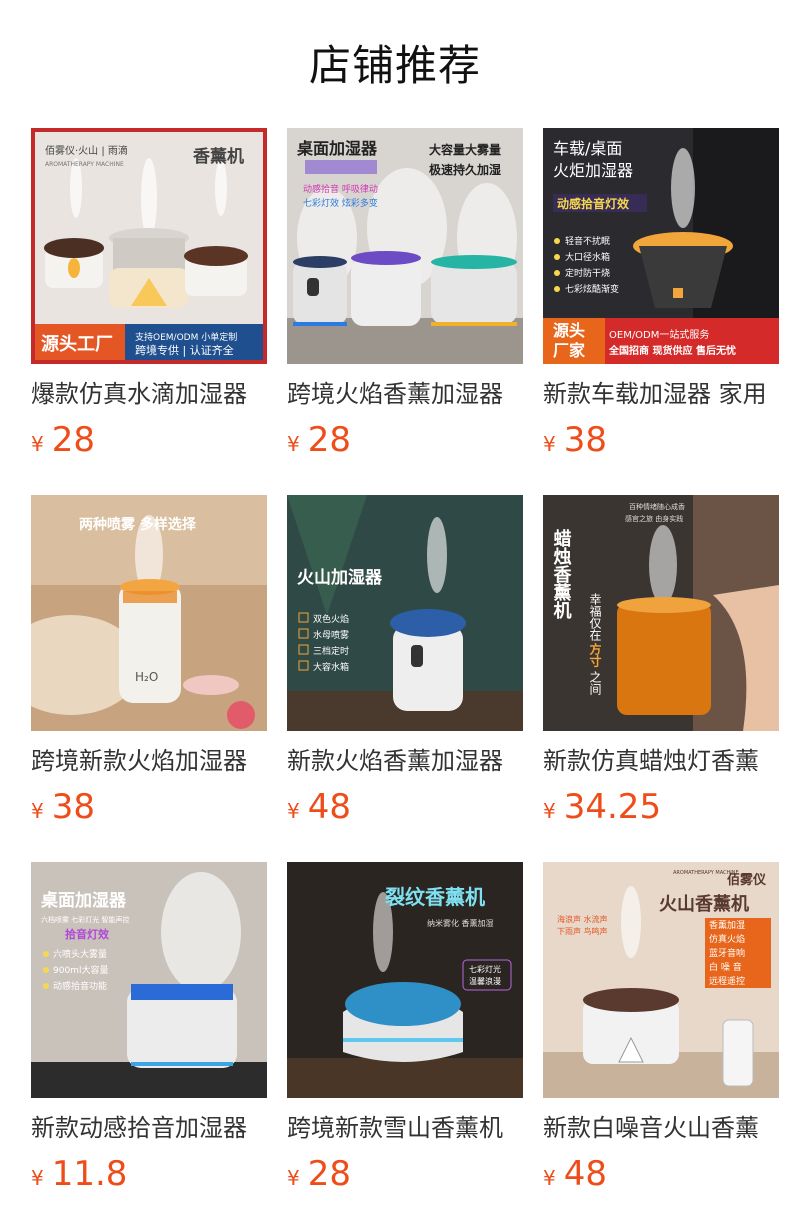 Image resolution: width=790 pixels, height=1230 pixels. I want to click on image-feature: 动感拾音灯效, so click(593, 203).